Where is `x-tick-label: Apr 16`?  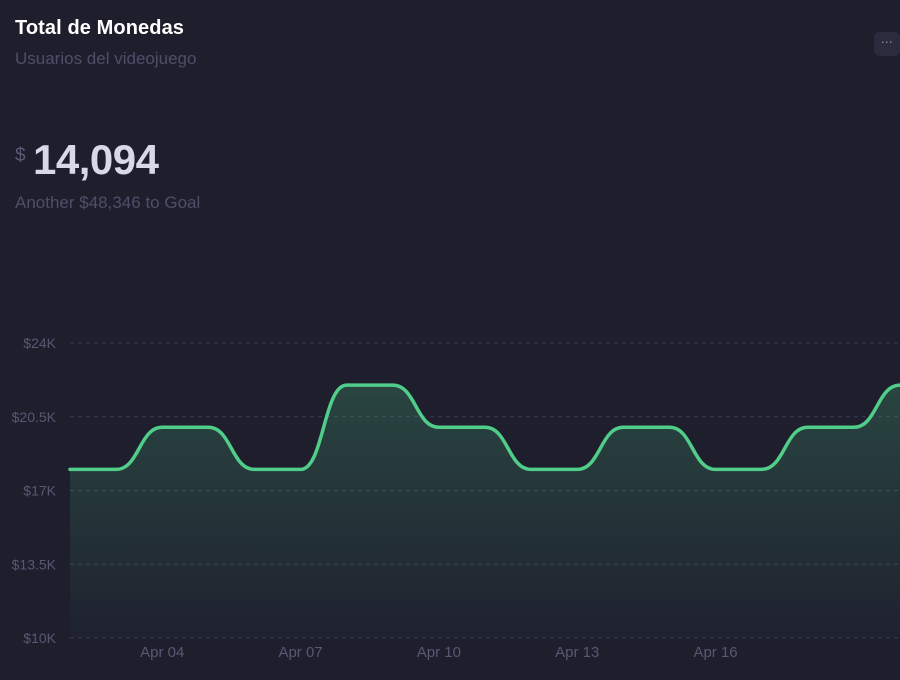 x-tick-label: Apr 16 is located at coordinates (715, 652).